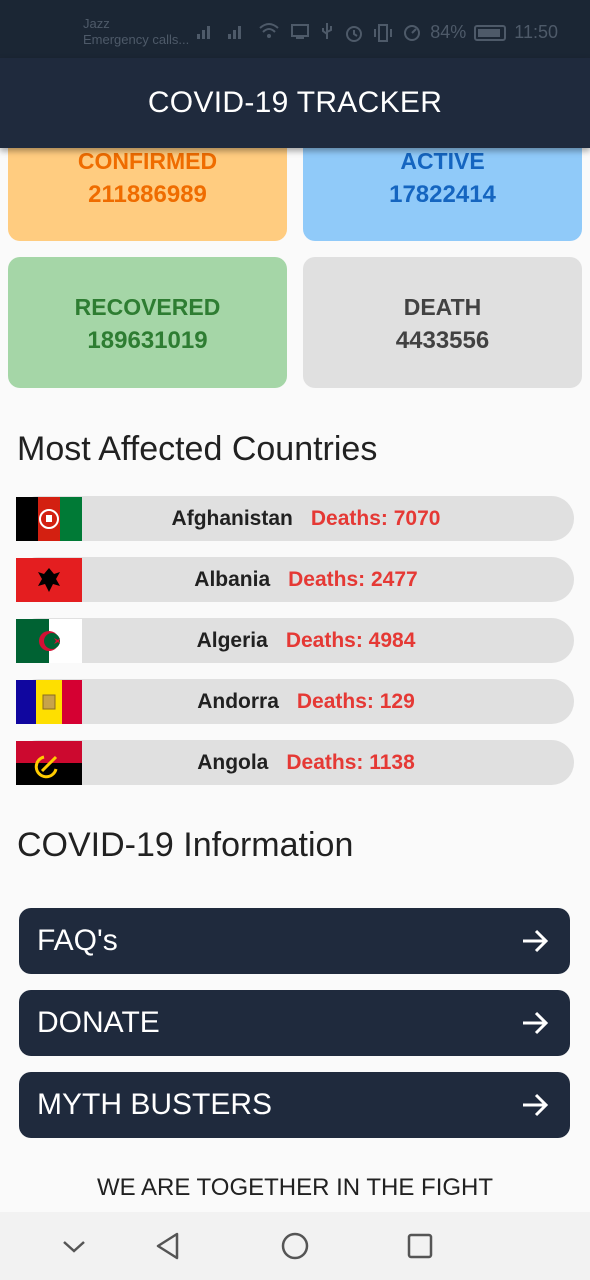 The height and width of the screenshot is (1280, 590). What do you see at coordinates (197, 449) in the screenshot?
I see `most-affected-title: Most Affected Countries` at bounding box center [197, 449].